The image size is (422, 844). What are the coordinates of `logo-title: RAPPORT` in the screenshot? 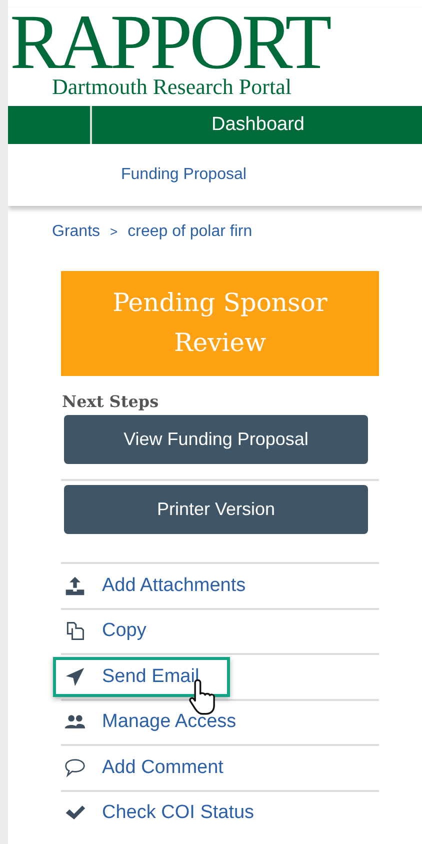 It's located at (169, 42).